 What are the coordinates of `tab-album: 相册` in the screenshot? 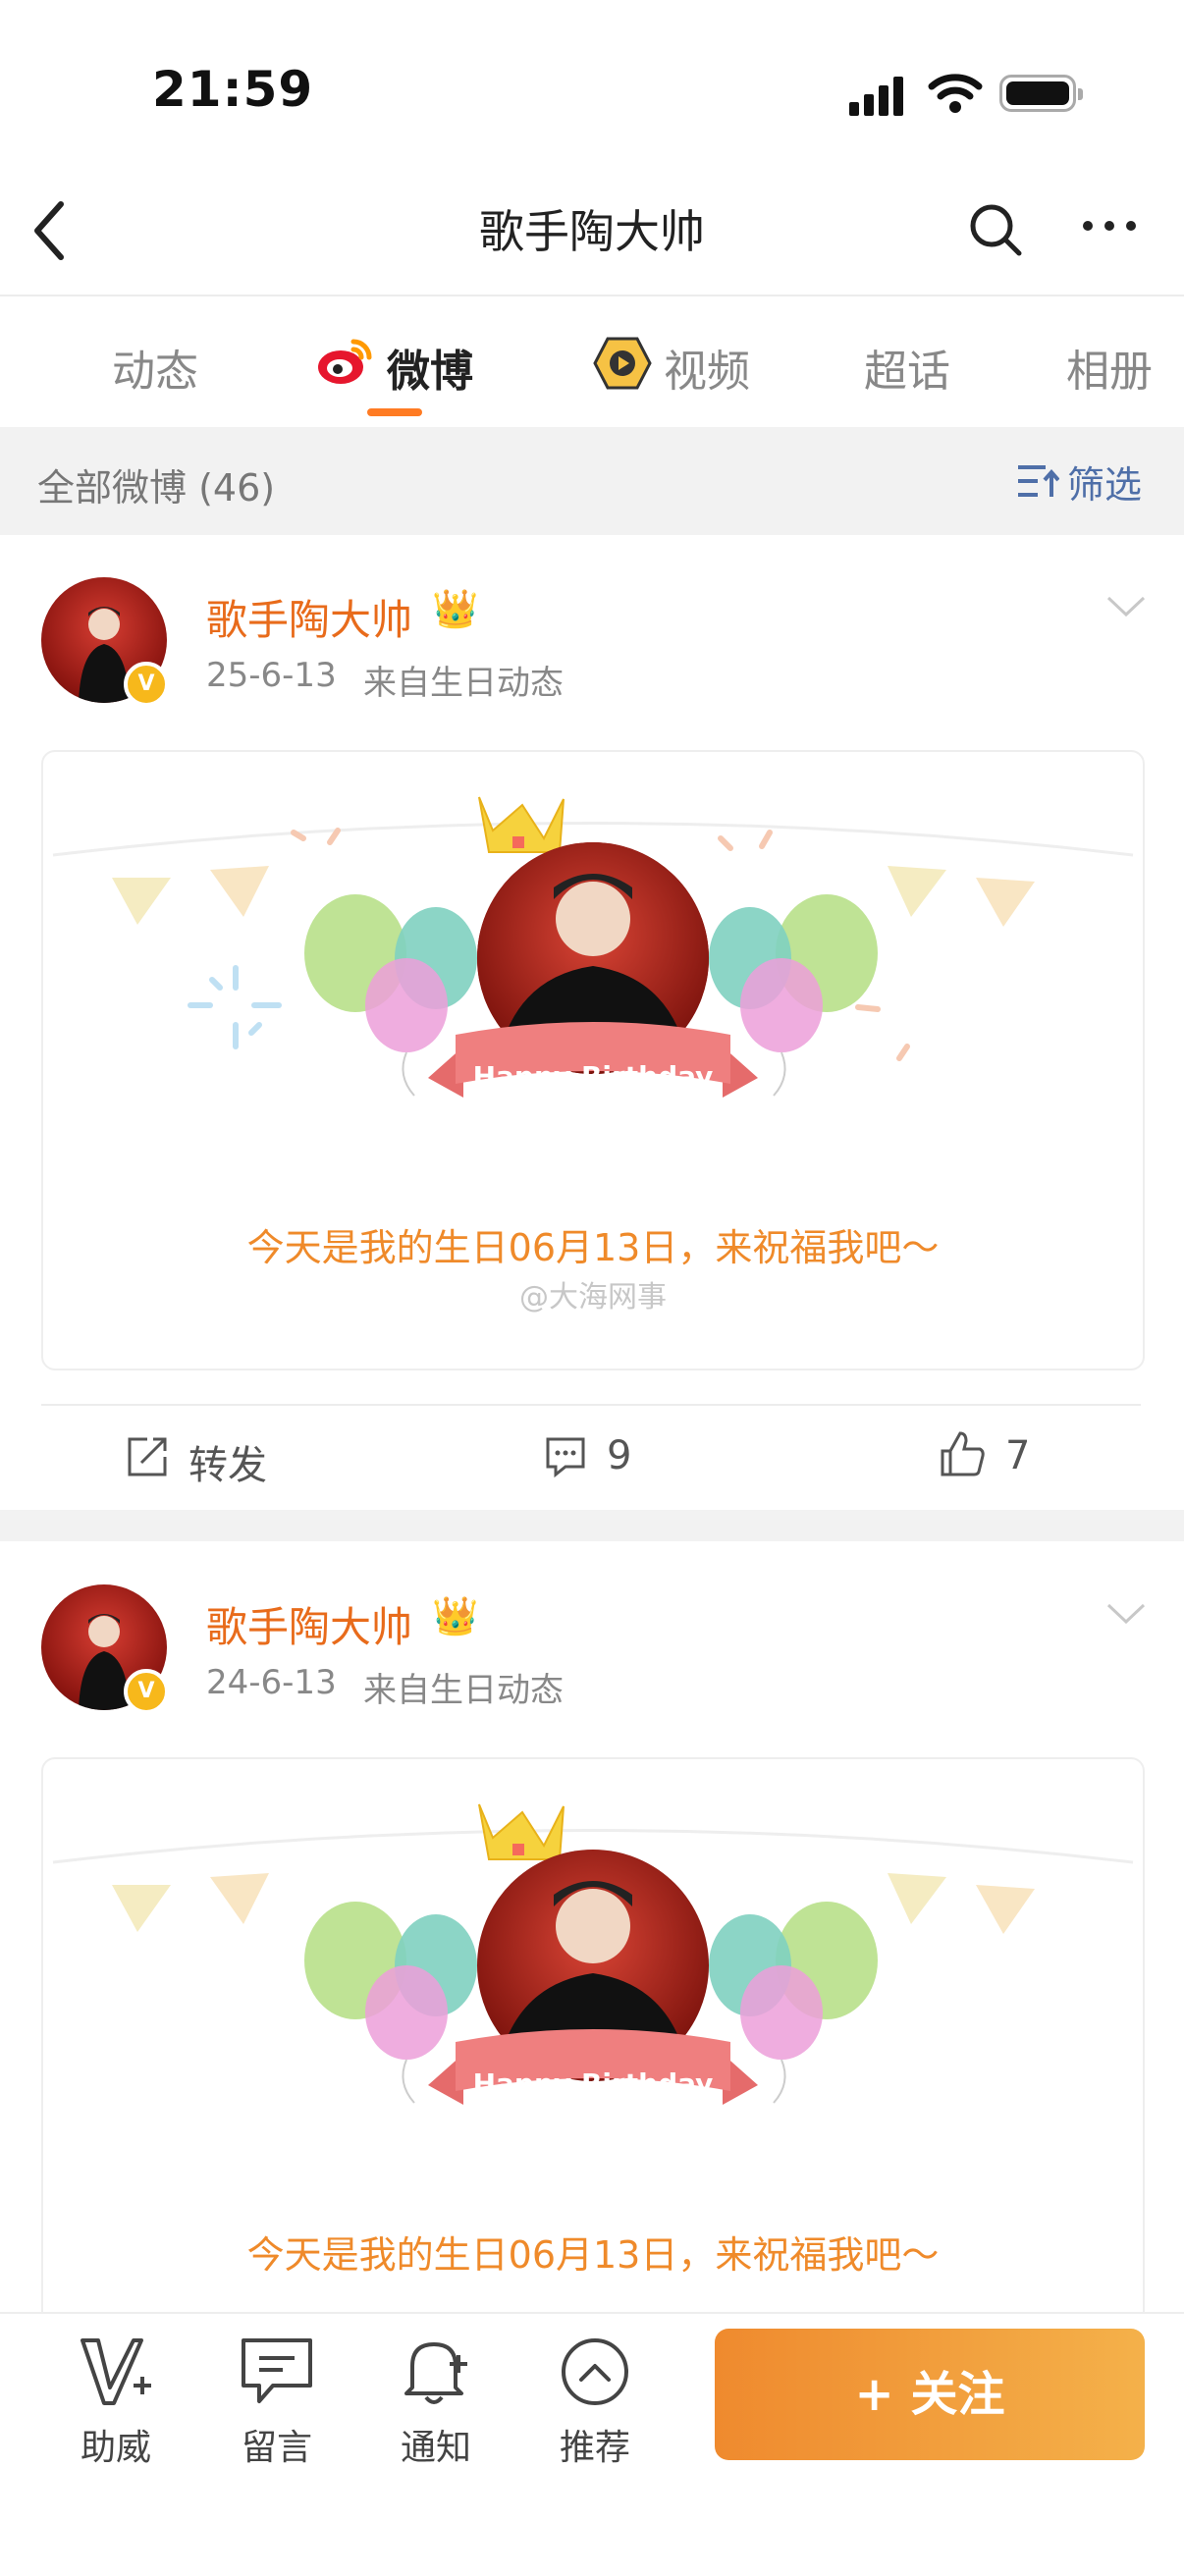 It's located at (1109, 367).